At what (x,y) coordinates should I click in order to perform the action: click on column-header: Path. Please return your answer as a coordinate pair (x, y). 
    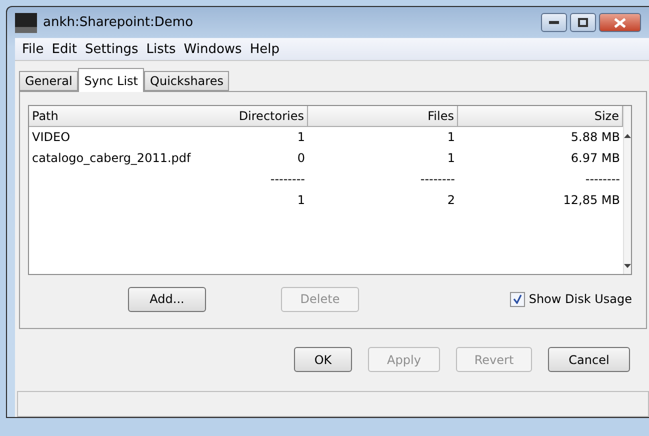
    Looking at the image, I should click on (129, 116).